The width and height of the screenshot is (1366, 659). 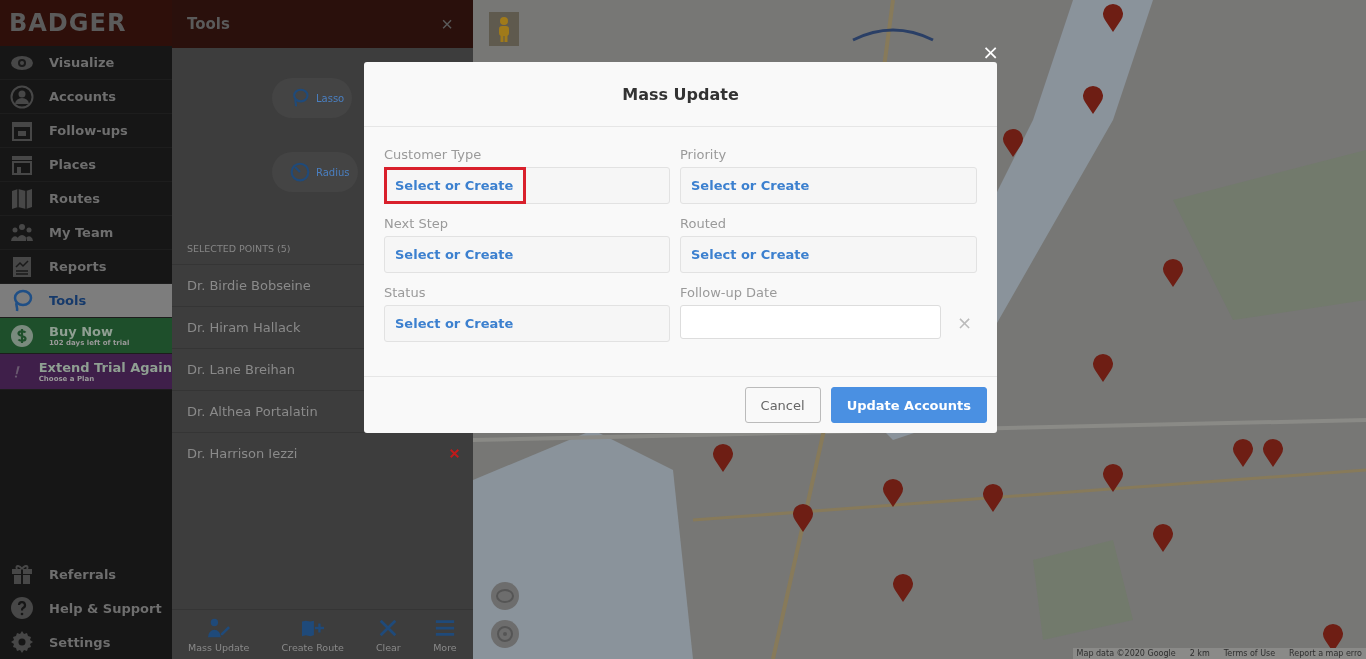 What do you see at coordinates (729, 293) in the screenshot?
I see `field-label: Follow-up Date` at bounding box center [729, 293].